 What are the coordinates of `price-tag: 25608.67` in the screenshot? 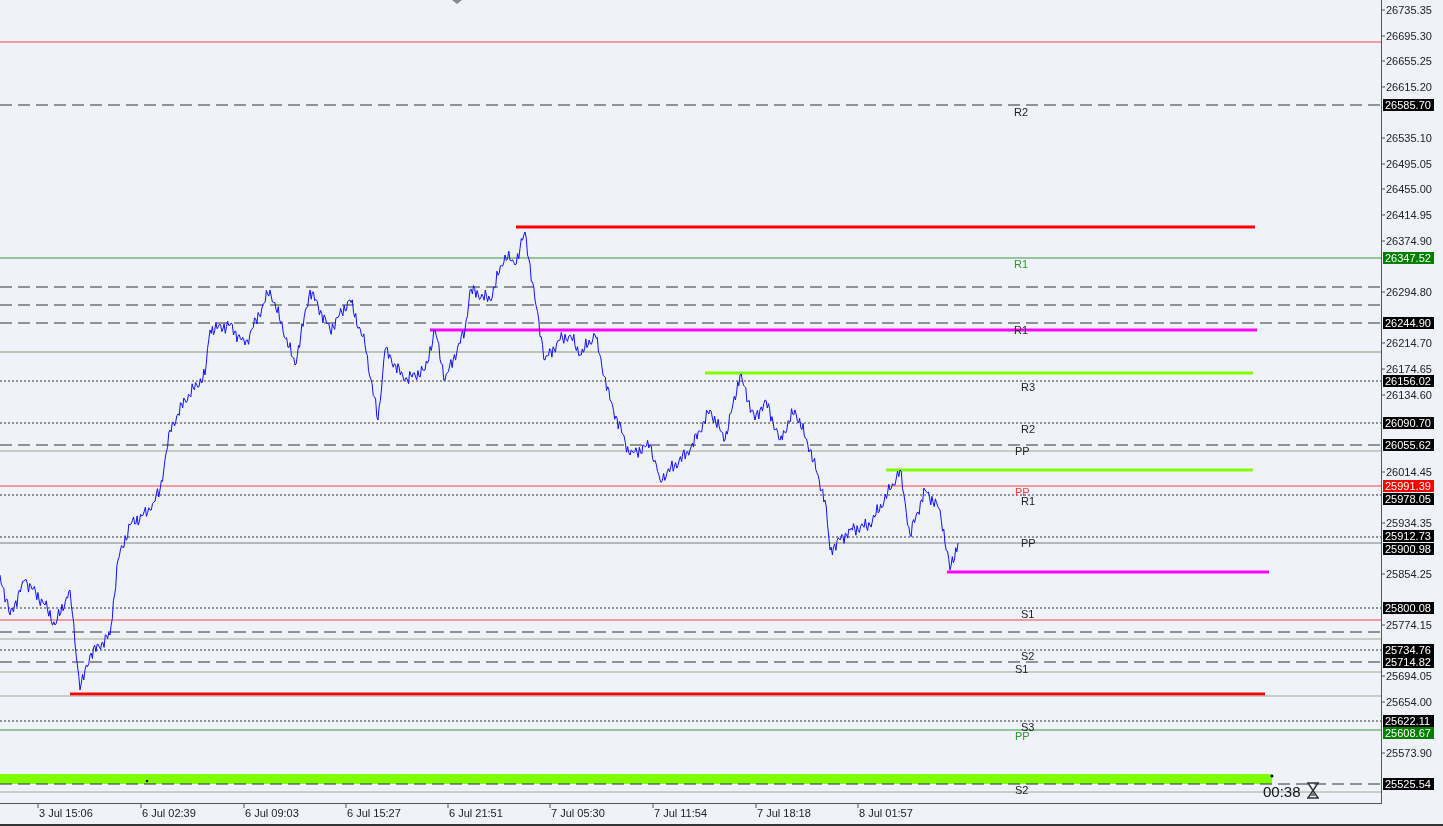 It's located at (1408, 733).